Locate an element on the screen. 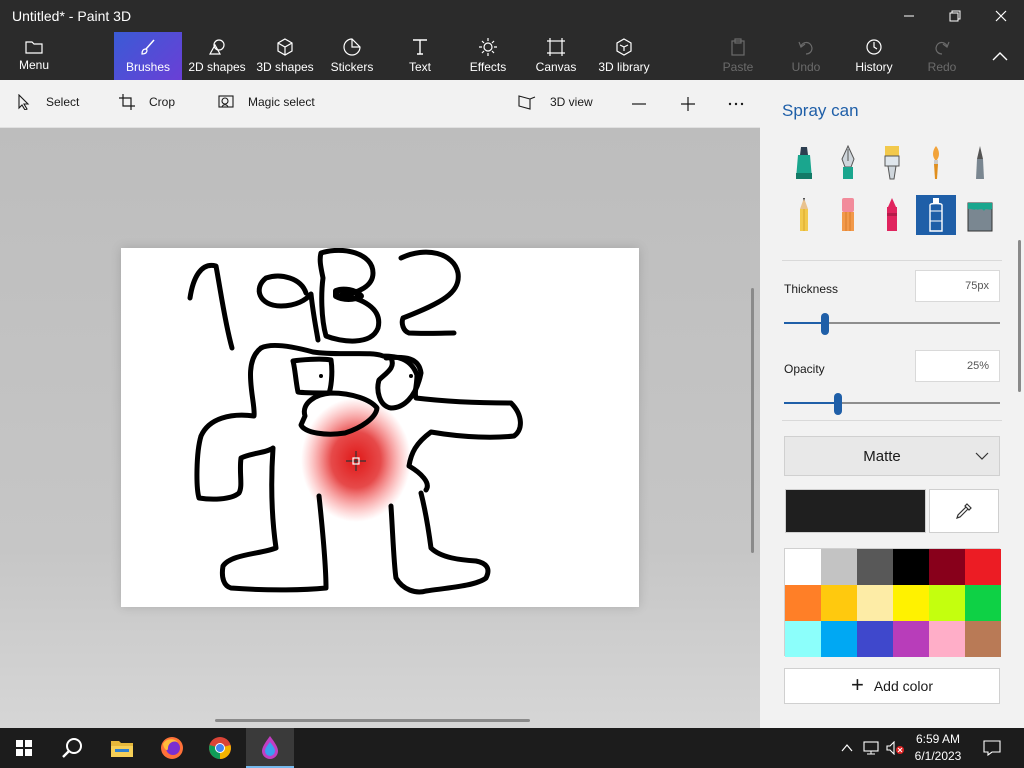  undo-button: Undo is located at coordinates (806, 56).